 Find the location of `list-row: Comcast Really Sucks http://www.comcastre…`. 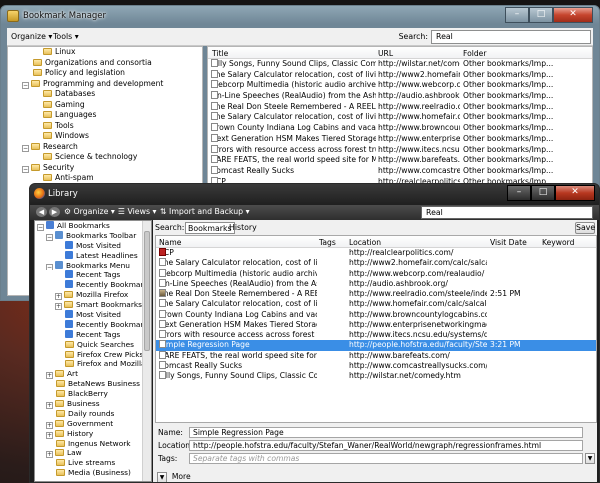

list-row: Comcast Really Sucks http://www.comcastre… is located at coordinates (400, 171).